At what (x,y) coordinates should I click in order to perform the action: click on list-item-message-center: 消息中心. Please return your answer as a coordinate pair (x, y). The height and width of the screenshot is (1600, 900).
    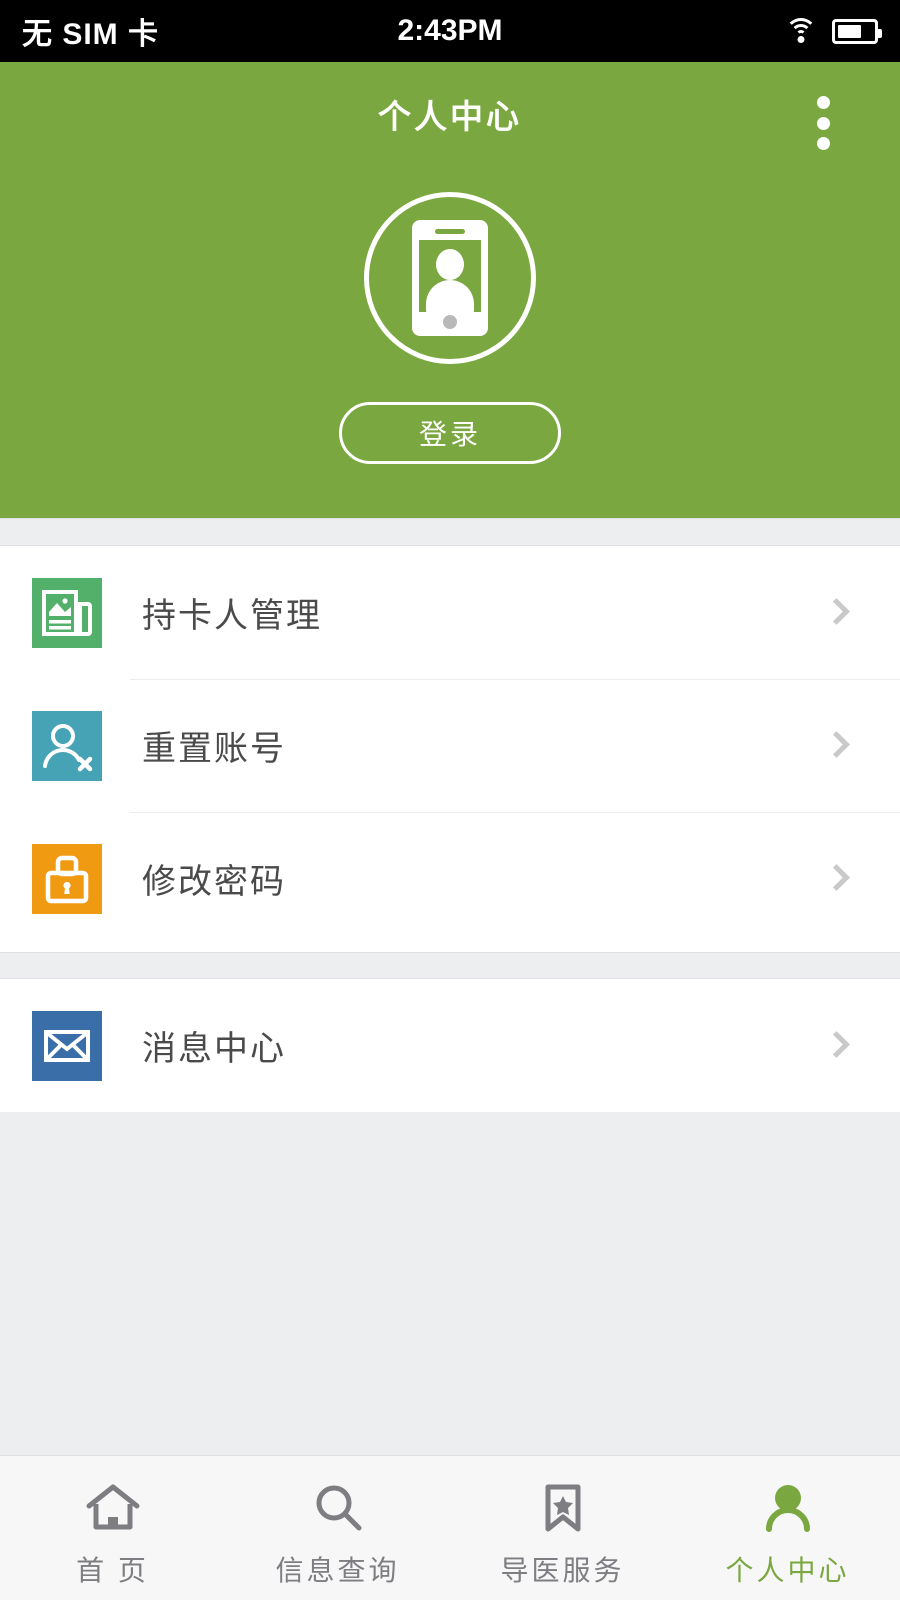
    Looking at the image, I should click on (450, 1045).